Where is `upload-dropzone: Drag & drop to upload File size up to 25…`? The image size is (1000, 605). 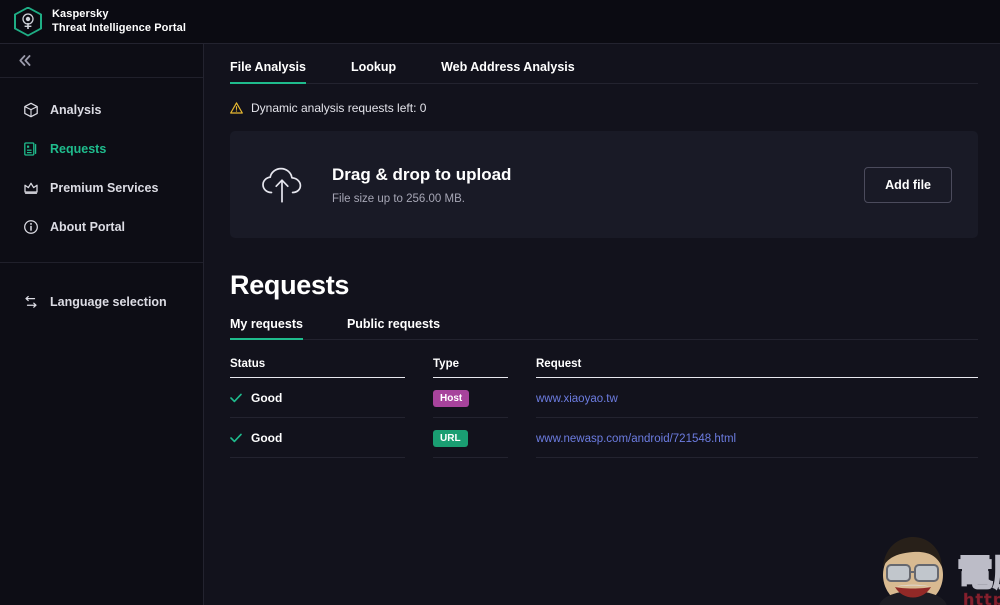 upload-dropzone: Drag & drop to upload File size up to 25… is located at coordinates (604, 184).